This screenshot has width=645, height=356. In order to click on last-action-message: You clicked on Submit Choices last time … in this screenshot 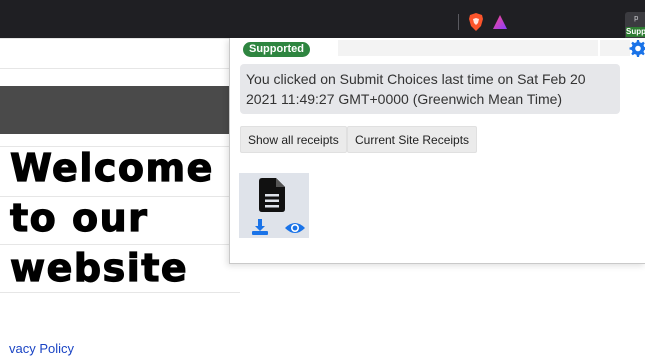, I will do `click(430, 89)`.